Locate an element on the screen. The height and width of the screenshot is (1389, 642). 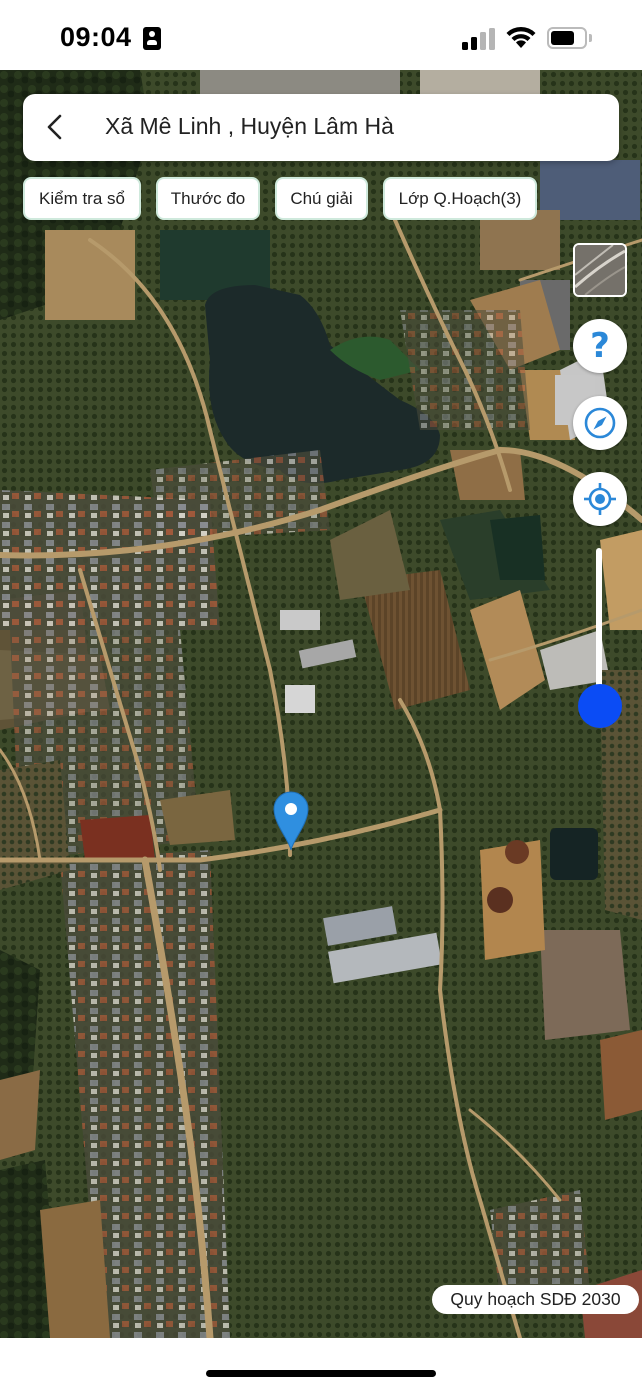
chip-check-certificate: Kiểm tra sổ is located at coordinates (82, 198).